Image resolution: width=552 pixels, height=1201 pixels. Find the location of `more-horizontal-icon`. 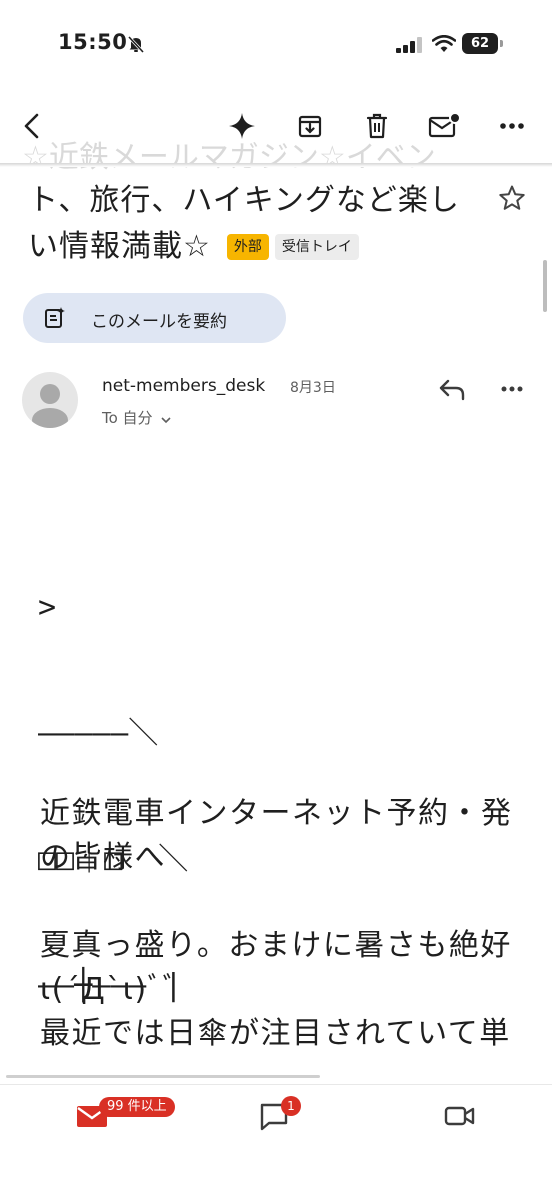

more-horizontal-icon is located at coordinates (512, 126).